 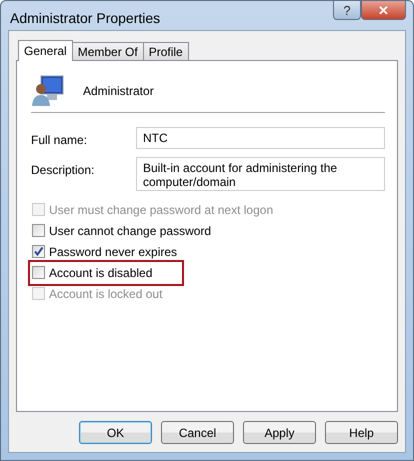 I want to click on dialog-button: Cancel, so click(x=197, y=432).